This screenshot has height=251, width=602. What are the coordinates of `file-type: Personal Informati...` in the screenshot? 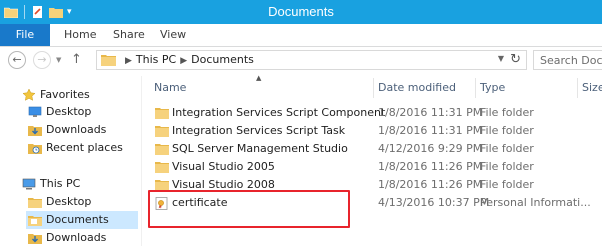 It's located at (535, 202).